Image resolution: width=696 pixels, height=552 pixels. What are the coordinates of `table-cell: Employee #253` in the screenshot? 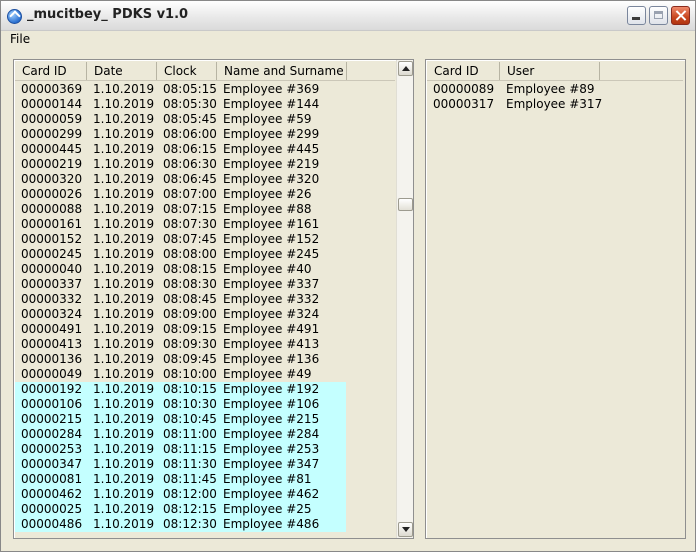 It's located at (271, 449).